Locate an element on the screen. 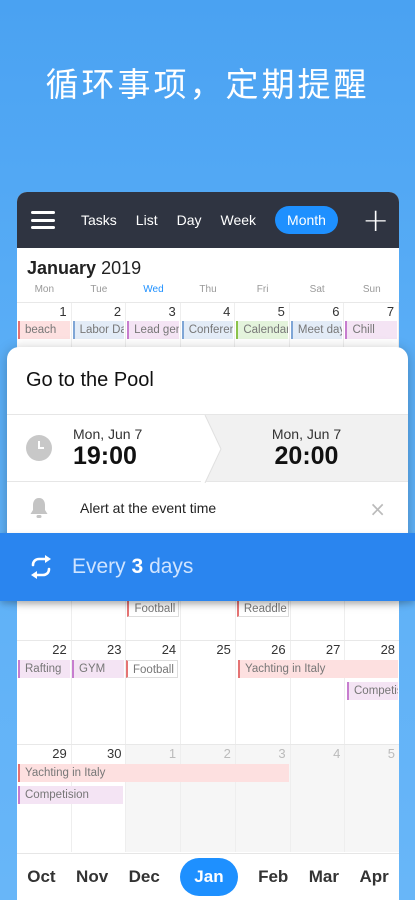  day-cell: 27 is located at coordinates (318, 692).